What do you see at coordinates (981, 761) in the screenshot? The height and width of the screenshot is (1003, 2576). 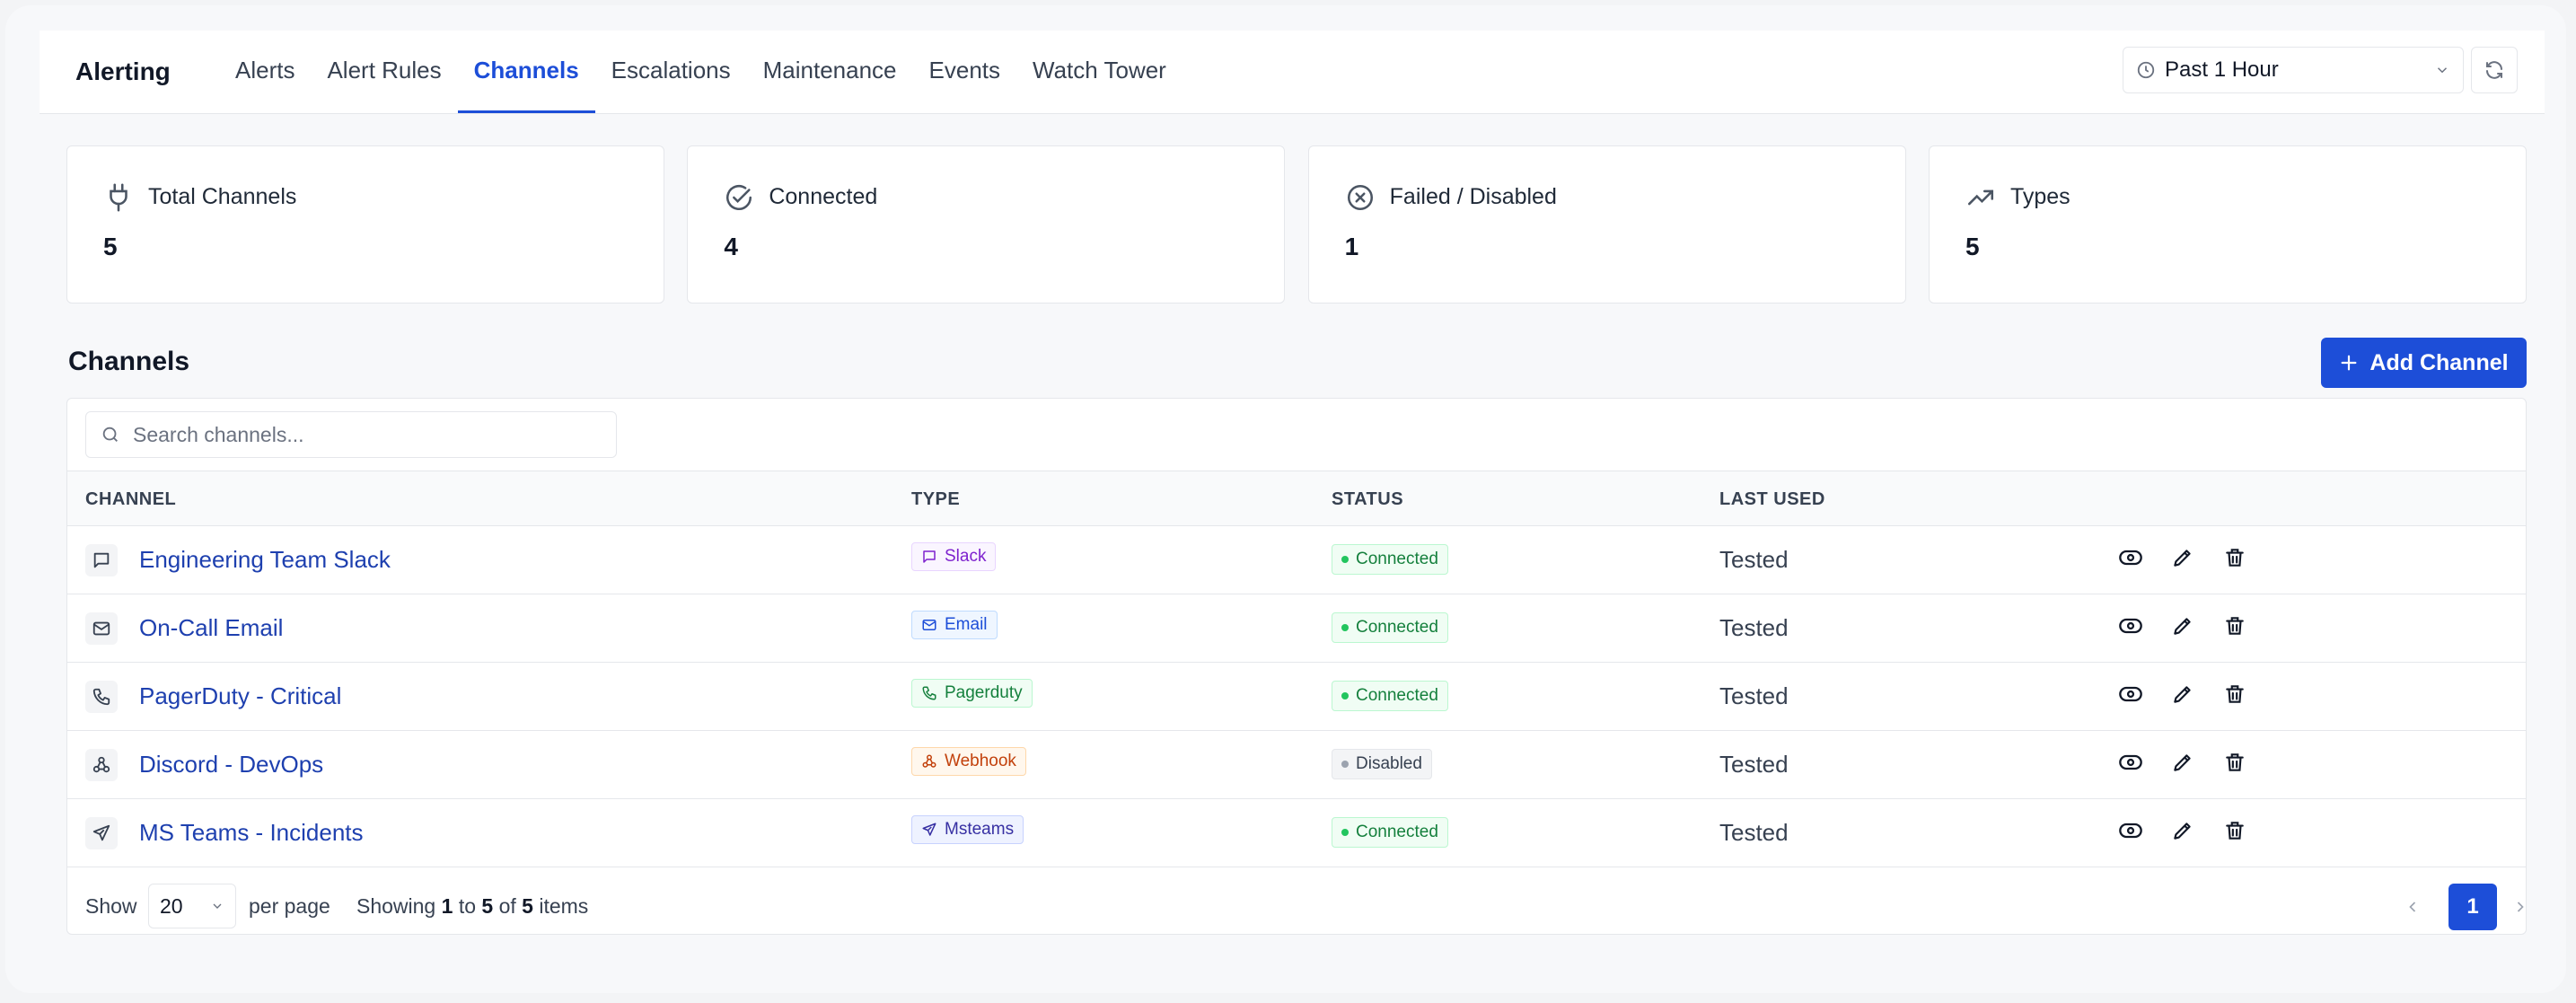 I see `type-label: Webhook` at bounding box center [981, 761].